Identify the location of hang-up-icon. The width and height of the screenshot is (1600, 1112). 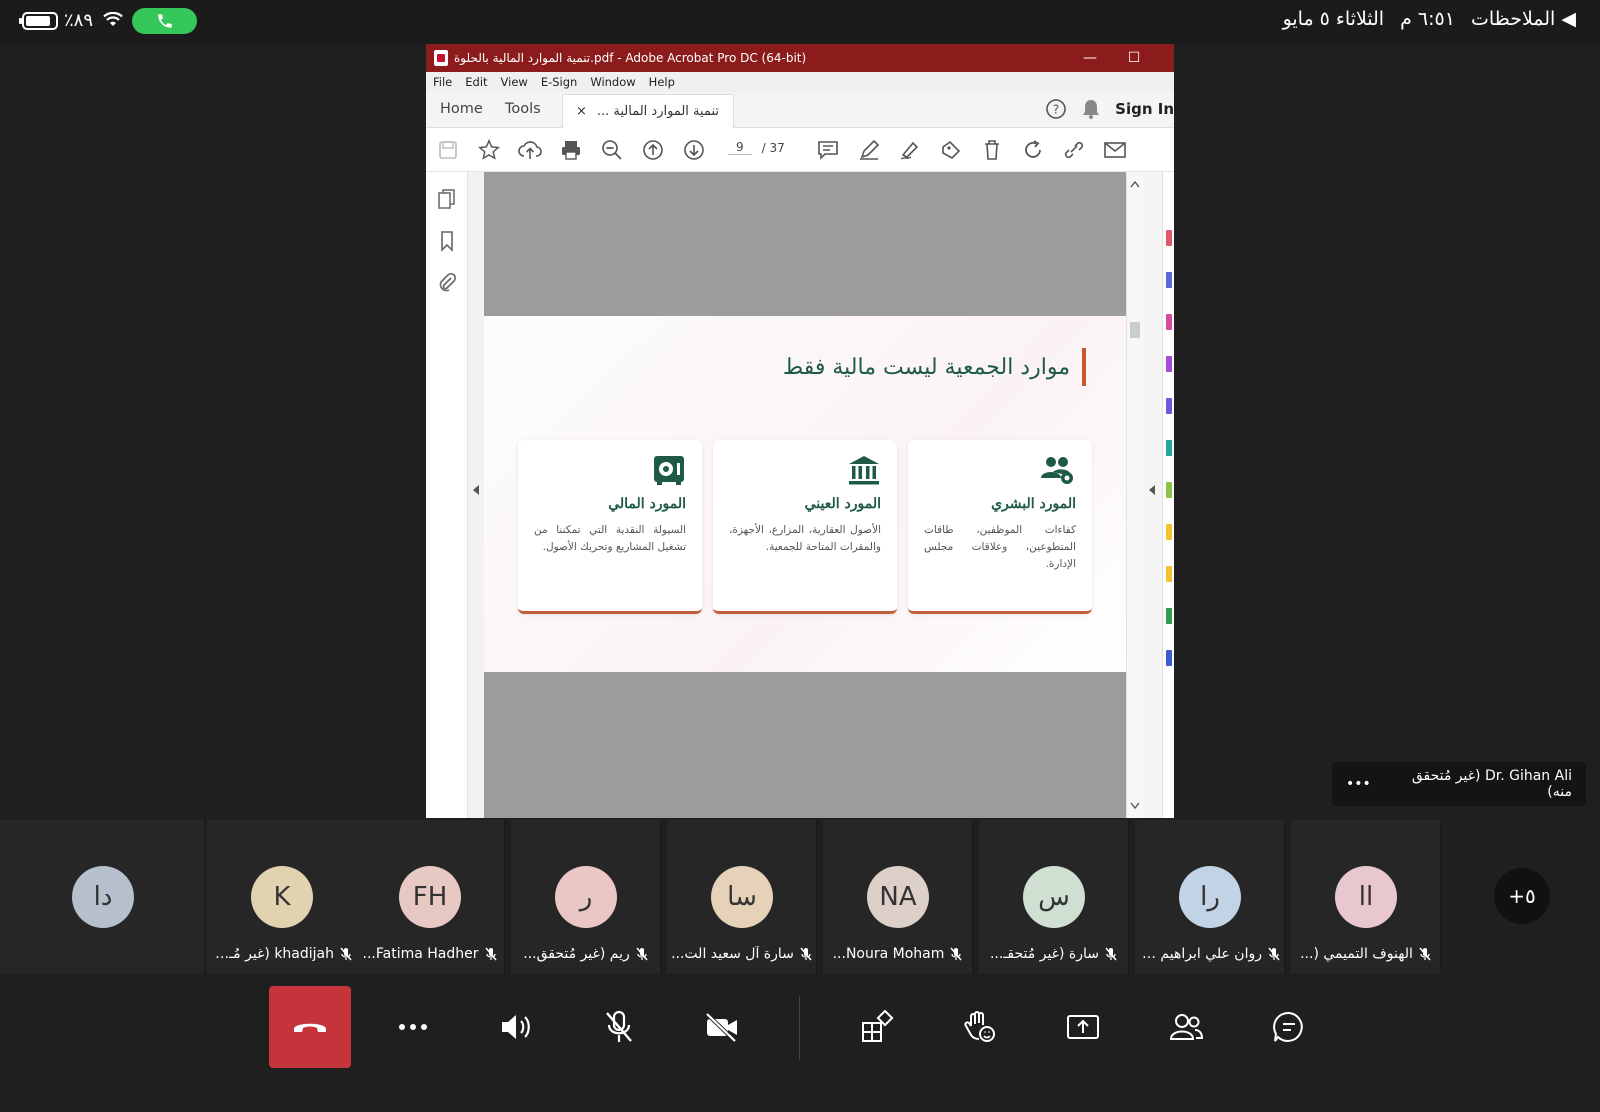
(310, 1027).